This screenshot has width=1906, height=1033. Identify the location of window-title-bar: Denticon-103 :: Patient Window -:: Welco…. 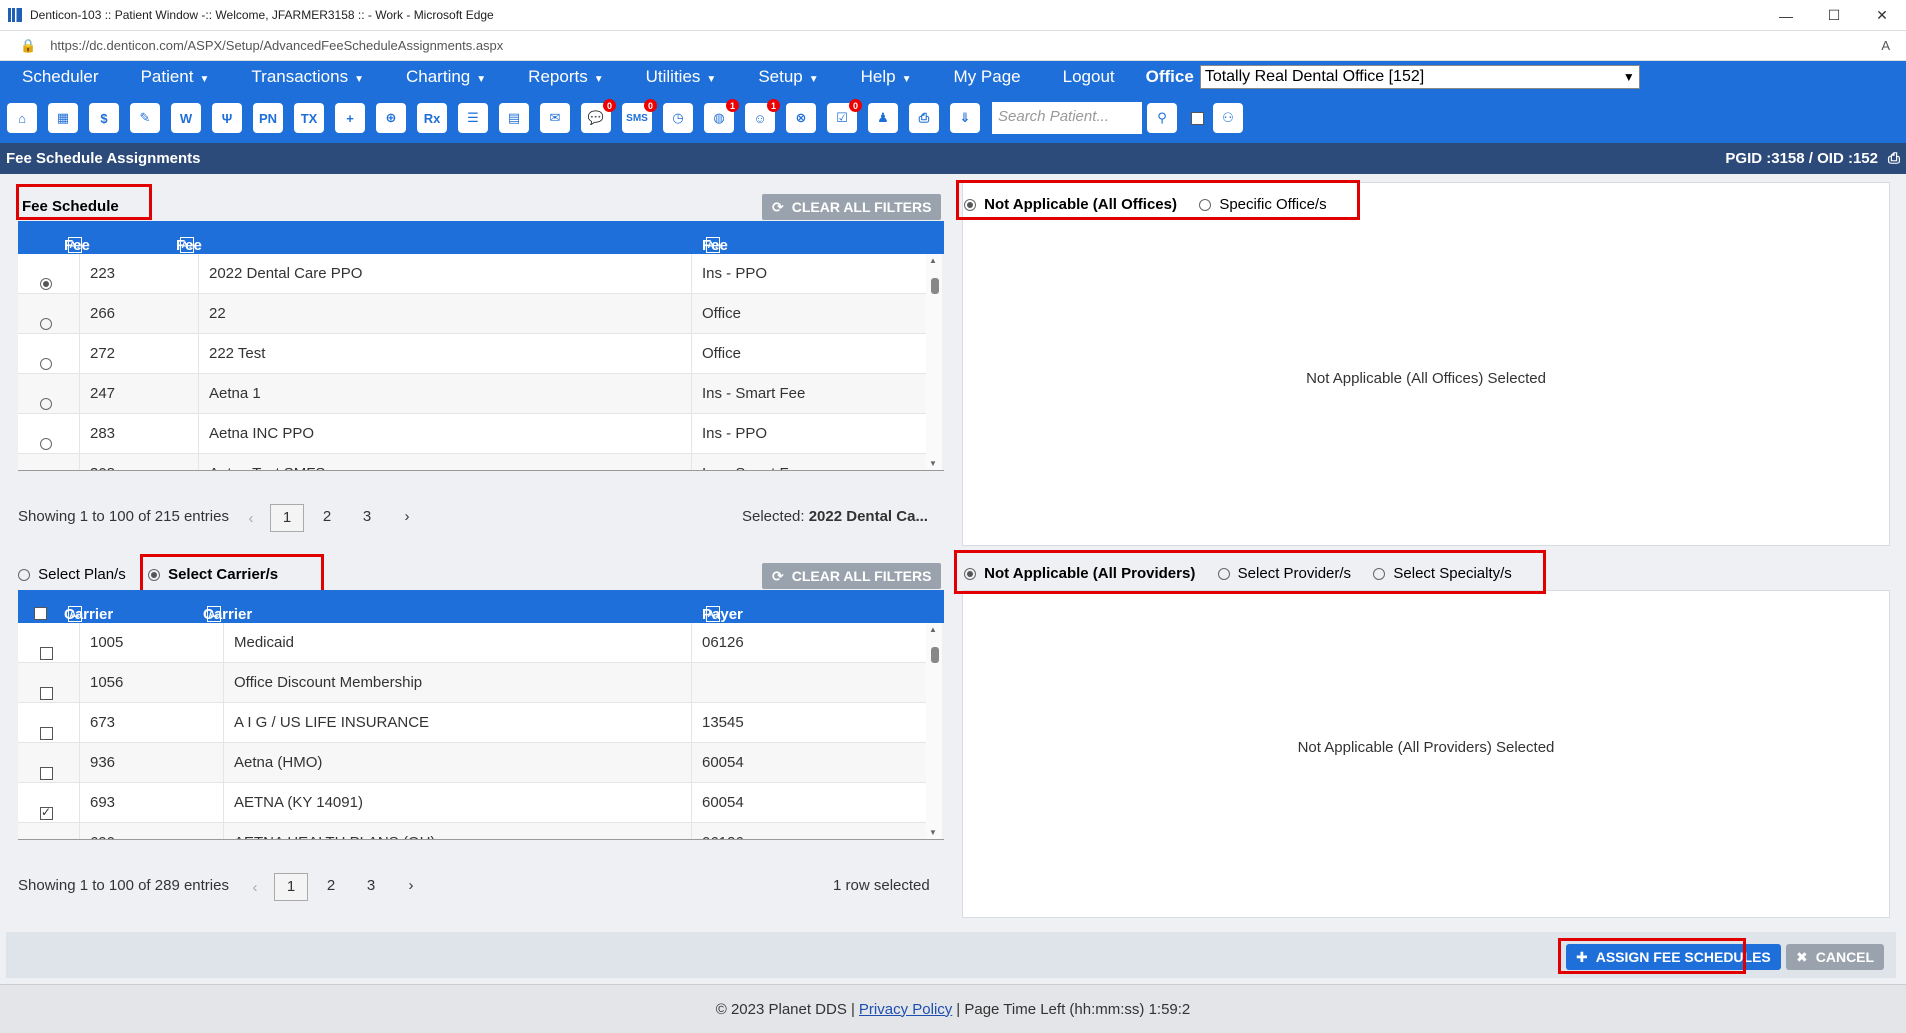
(953, 15).